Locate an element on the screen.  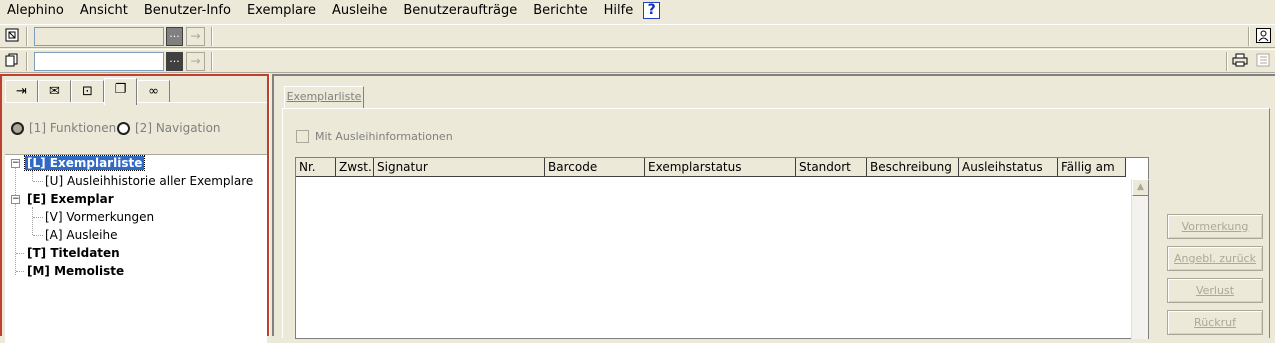
item-go-button: → is located at coordinates (195, 61).